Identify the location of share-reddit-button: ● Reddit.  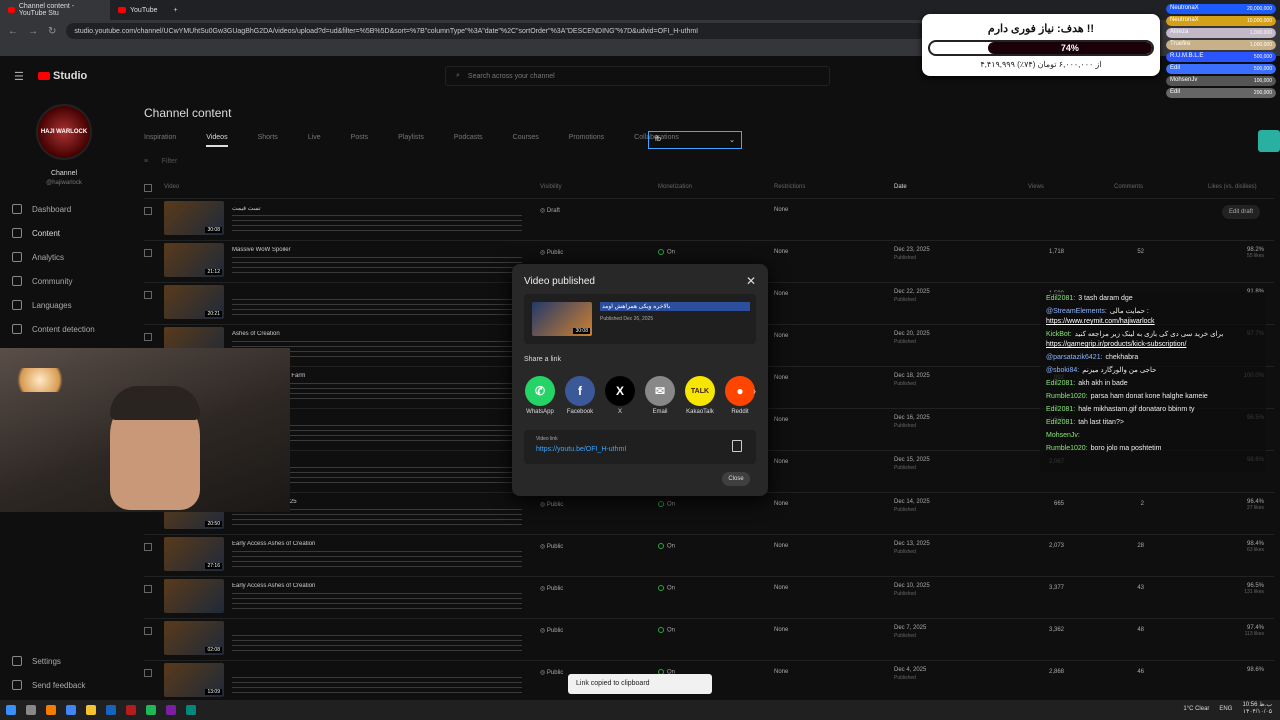
(740, 395).